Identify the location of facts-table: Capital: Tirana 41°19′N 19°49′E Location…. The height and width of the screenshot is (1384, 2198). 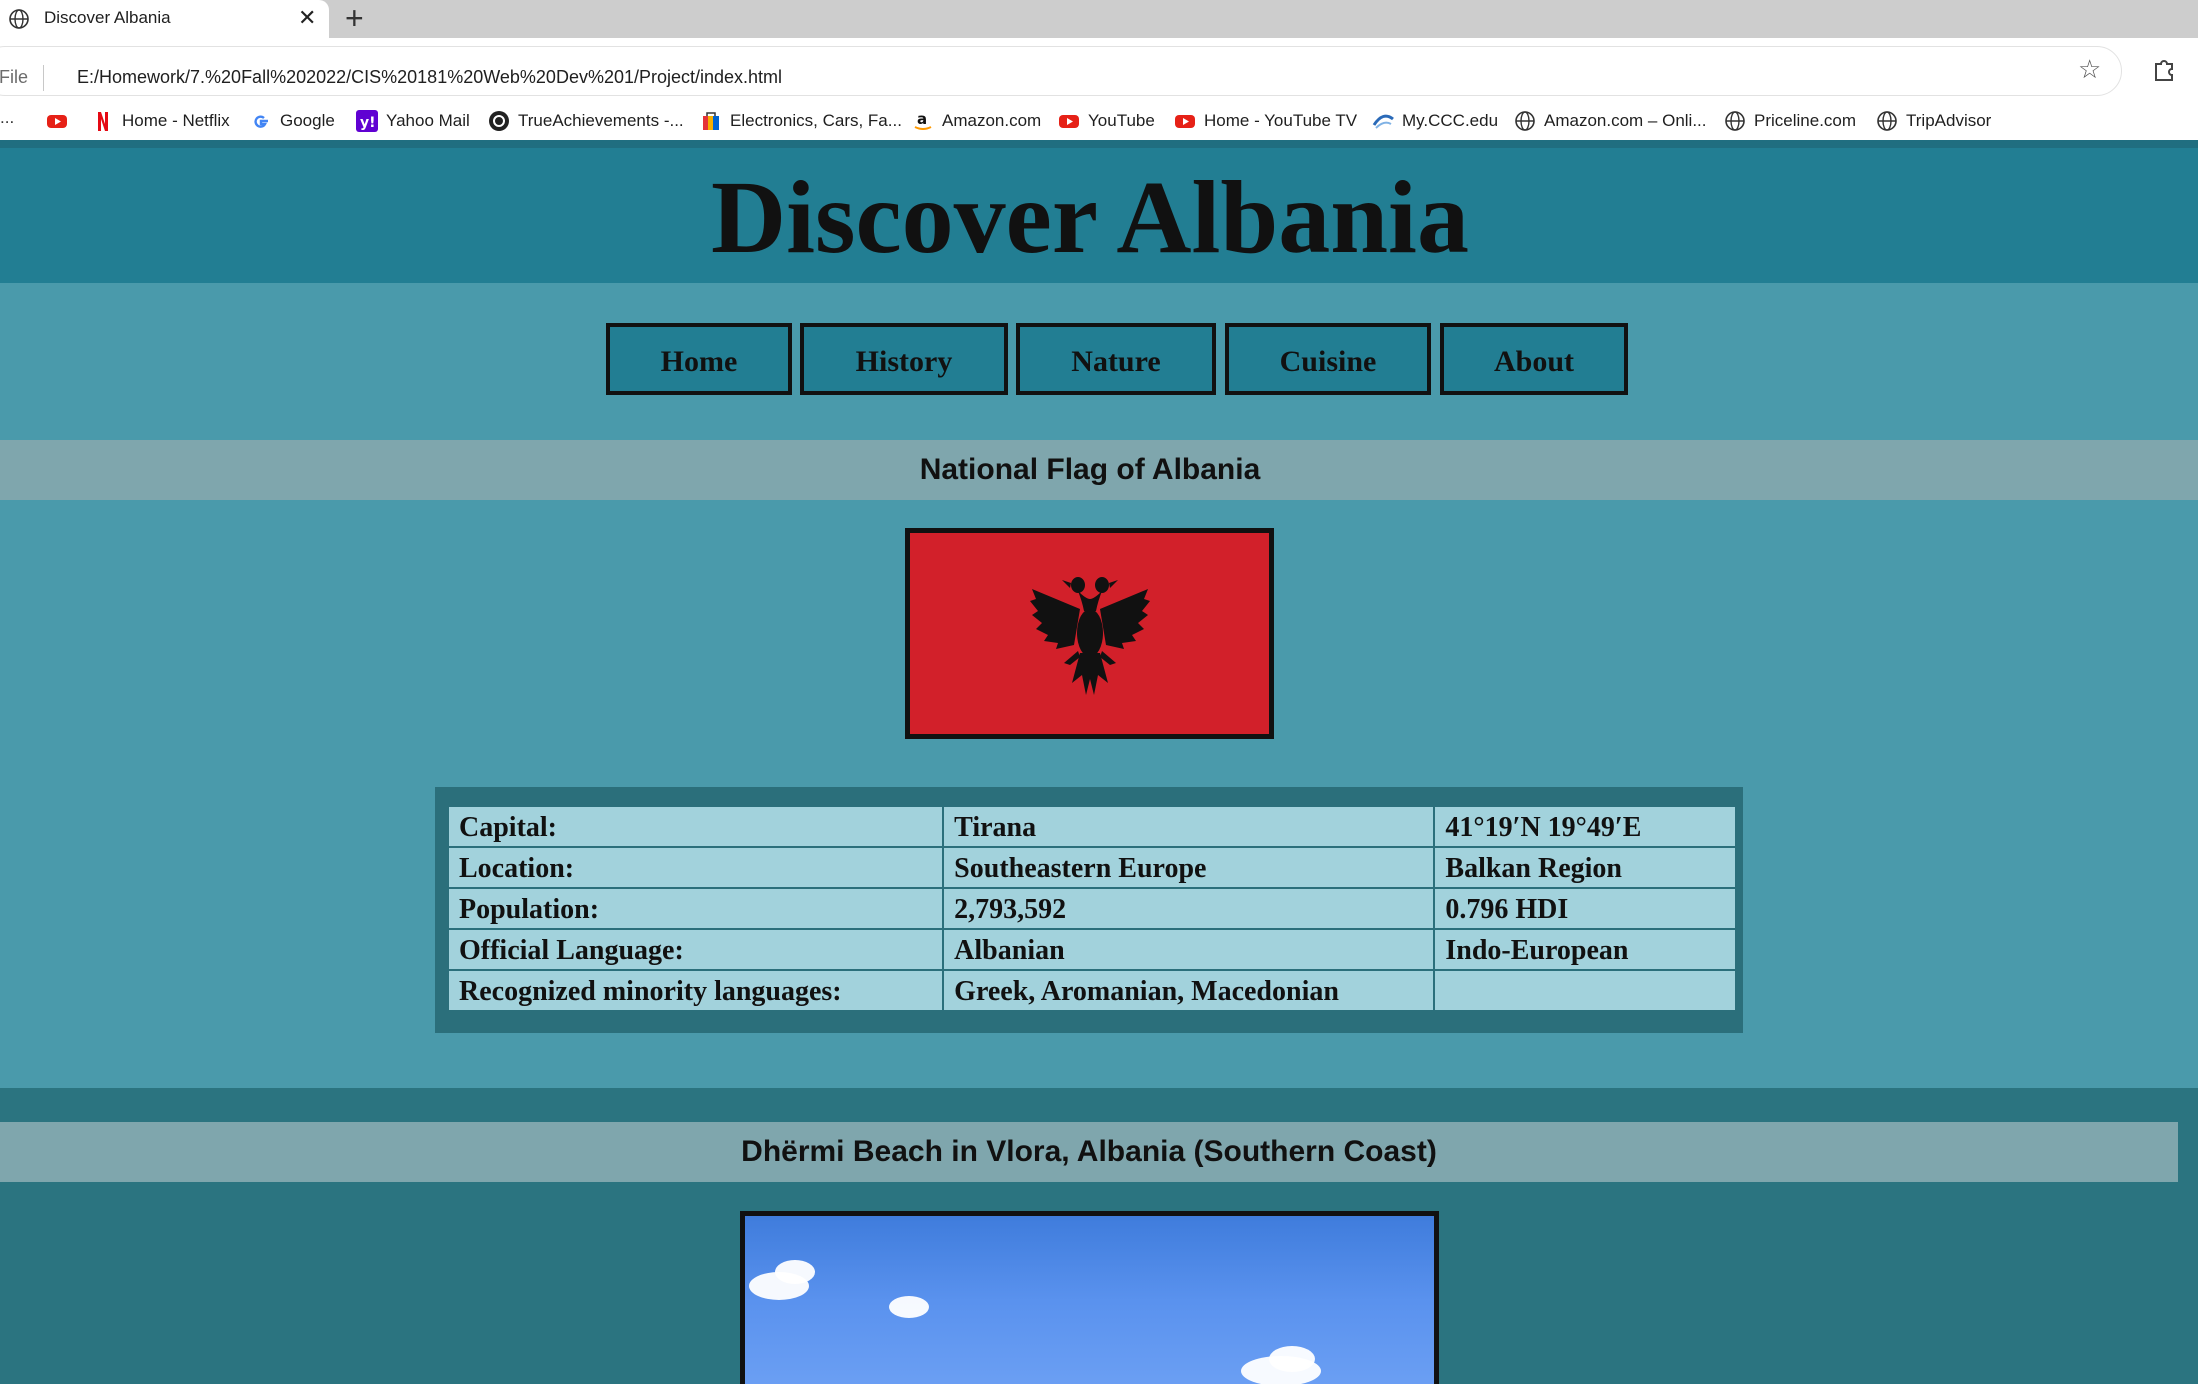
(1091, 908).